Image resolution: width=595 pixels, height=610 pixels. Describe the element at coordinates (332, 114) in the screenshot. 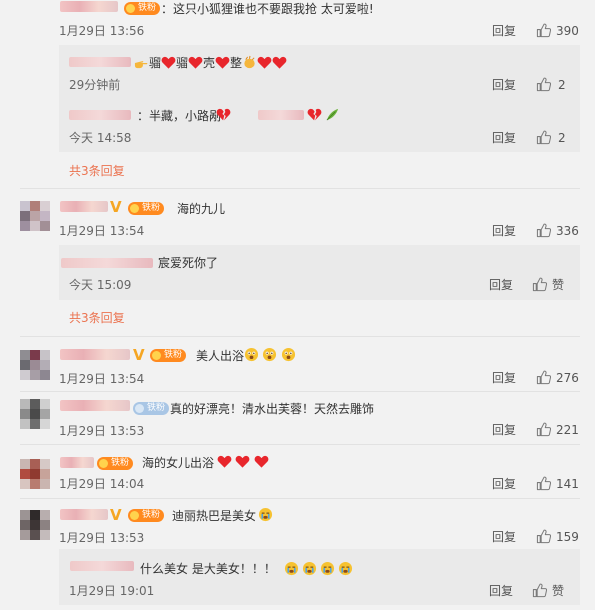

I see `leaf-icon` at that location.